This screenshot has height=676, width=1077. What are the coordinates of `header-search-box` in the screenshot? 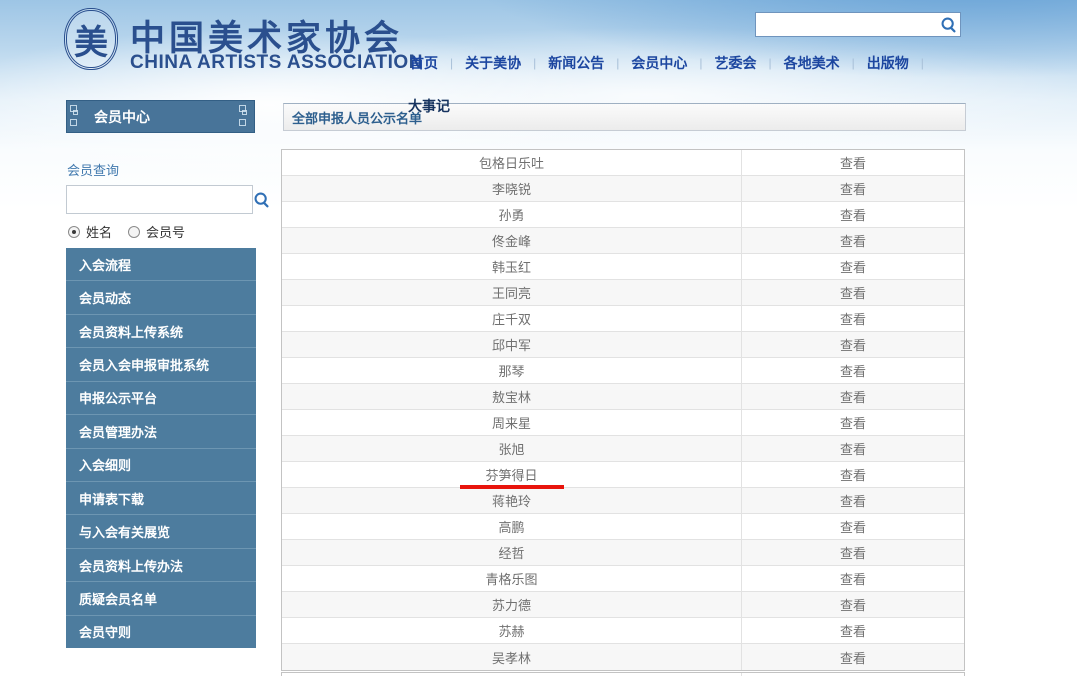 It's located at (858, 24).